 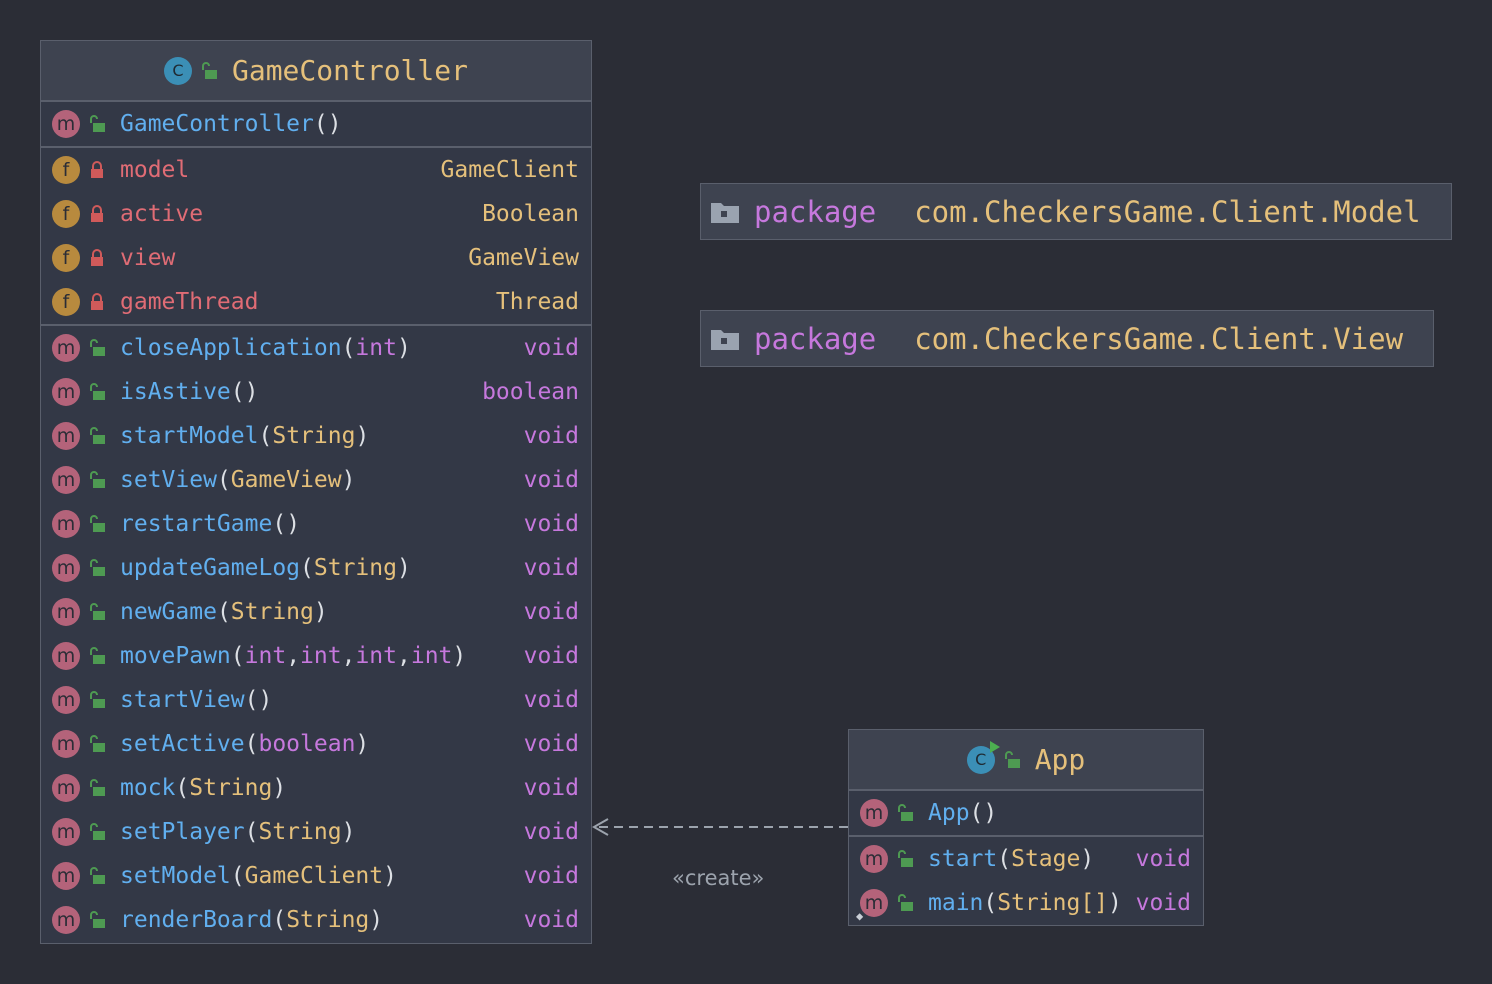 I want to click on edge-label: «create», so click(x=718, y=878).